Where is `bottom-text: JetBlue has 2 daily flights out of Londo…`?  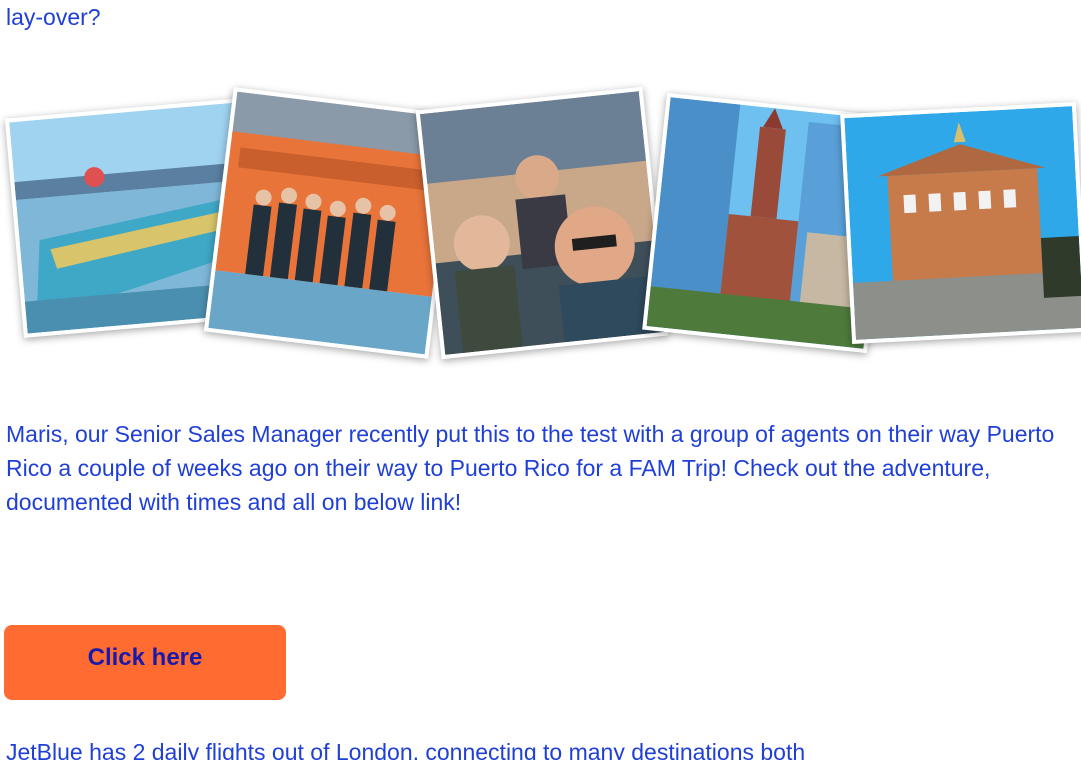
bottom-text: JetBlue has 2 daily flights out of Londo… is located at coordinates (406, 749).